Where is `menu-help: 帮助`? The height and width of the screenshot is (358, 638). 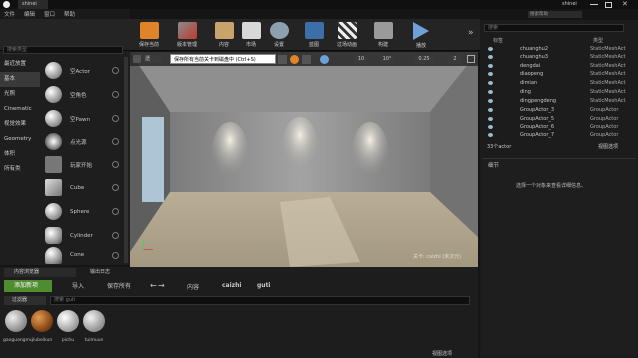
menu-help: 帮助 is located at coordinates (69, 14).